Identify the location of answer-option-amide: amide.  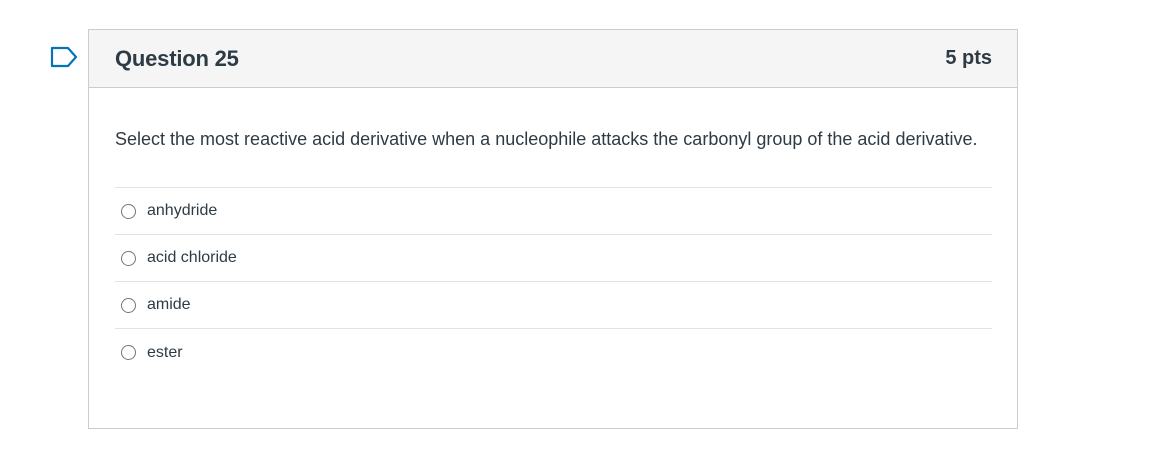
(553, 305).